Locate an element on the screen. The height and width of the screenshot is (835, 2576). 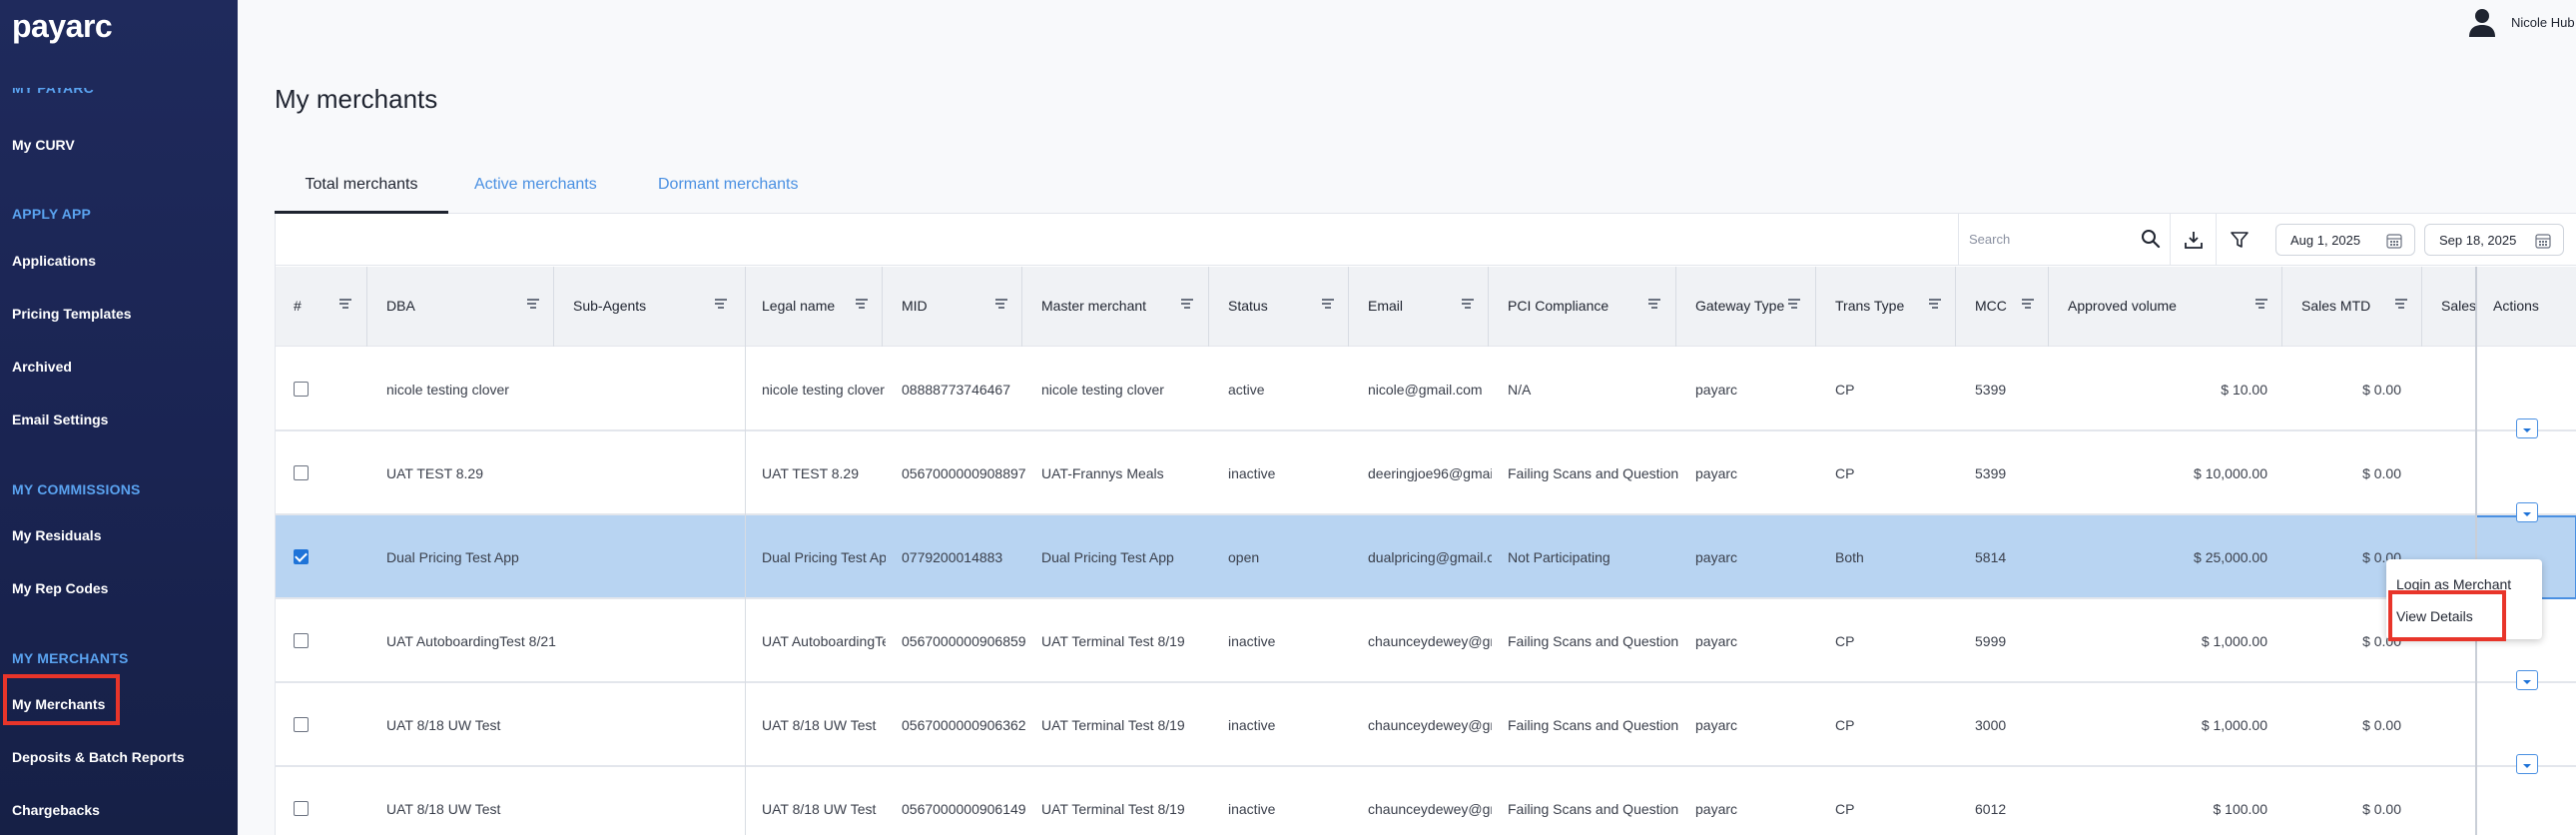
cell-status: inactive is located at coordinates (1252, 473).